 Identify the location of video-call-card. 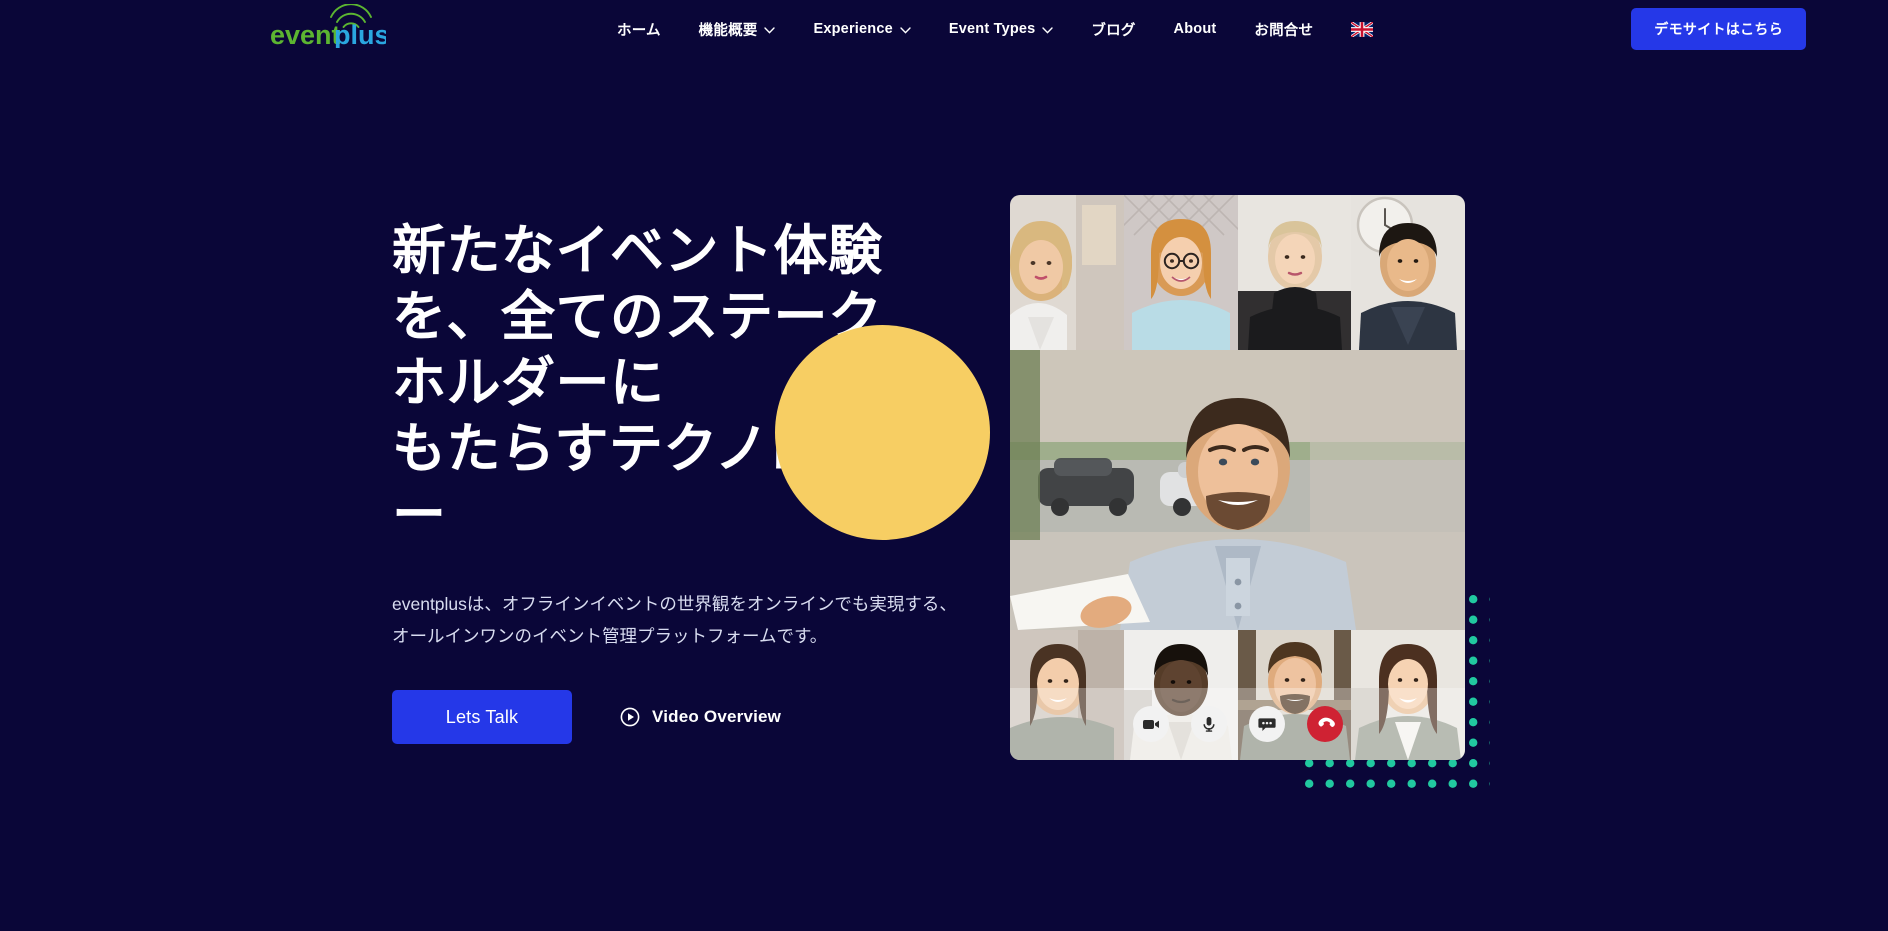
(1237, 477).